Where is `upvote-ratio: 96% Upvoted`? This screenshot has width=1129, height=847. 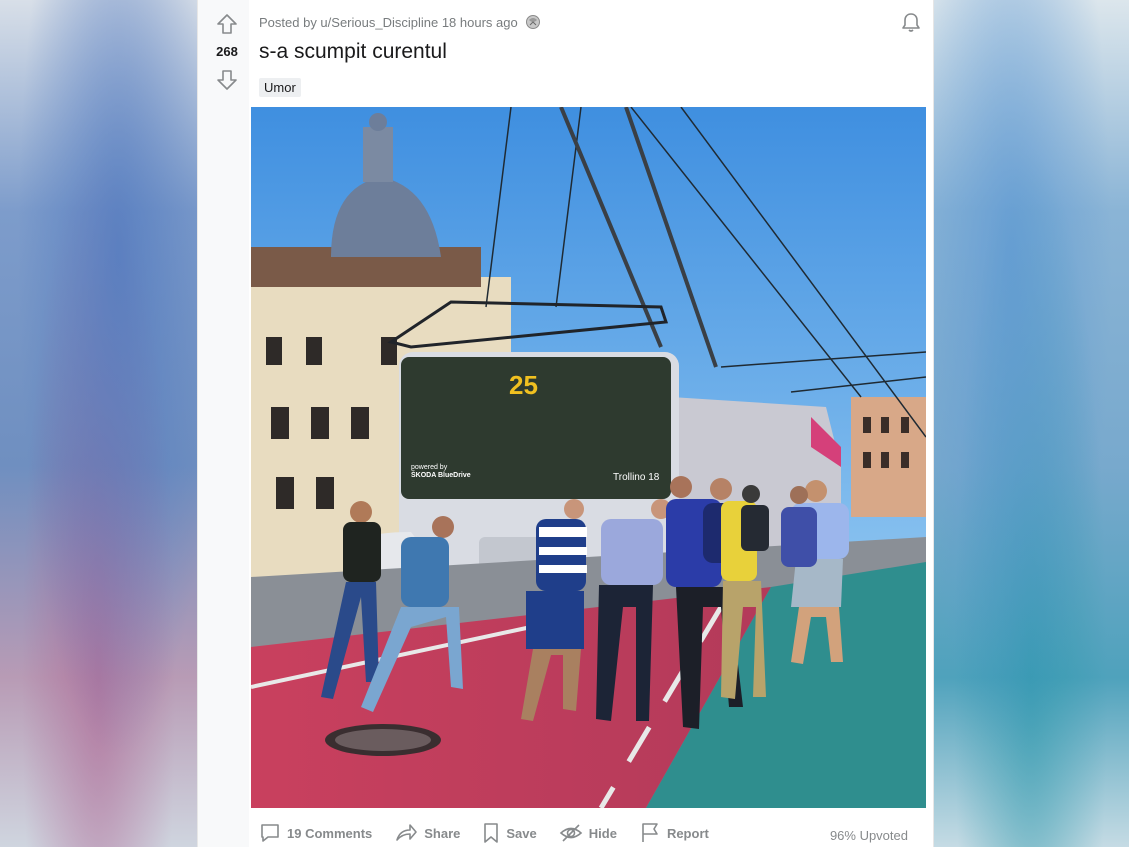 upvote-ratio: 96% Upvoted is located at coordinates (868, 835).